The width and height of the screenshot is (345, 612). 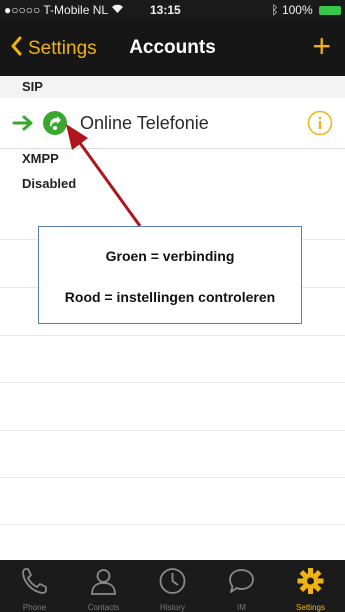 What do you see at coordinates (117, 10) in the screenshot?
I see `wifi-icon` at bounding box center [117, 10].